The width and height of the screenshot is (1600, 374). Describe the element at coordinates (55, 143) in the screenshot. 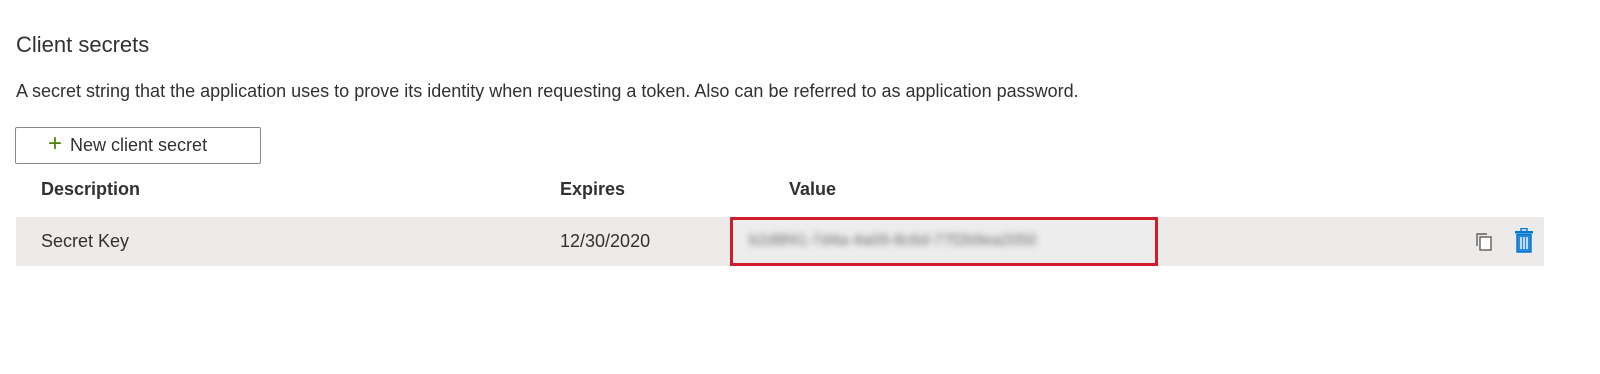

I see `plus-icon: +` at that location.